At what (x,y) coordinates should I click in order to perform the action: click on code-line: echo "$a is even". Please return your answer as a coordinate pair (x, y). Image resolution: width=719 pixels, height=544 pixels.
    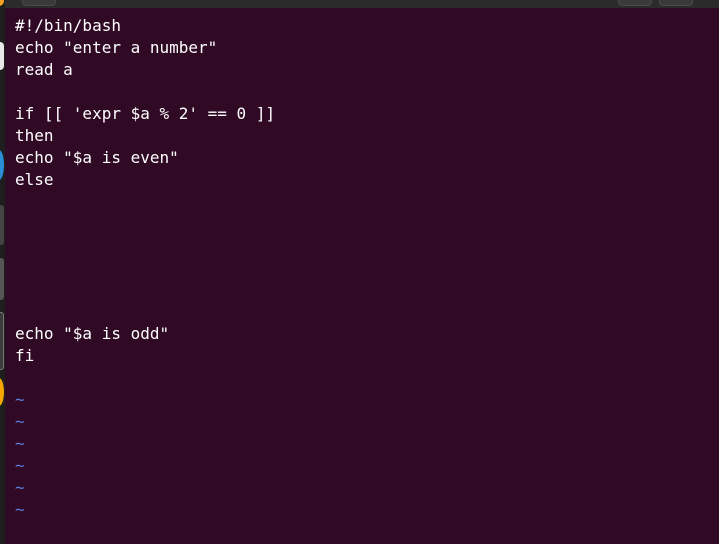
    Looking at the image, I should click on (97, 157).